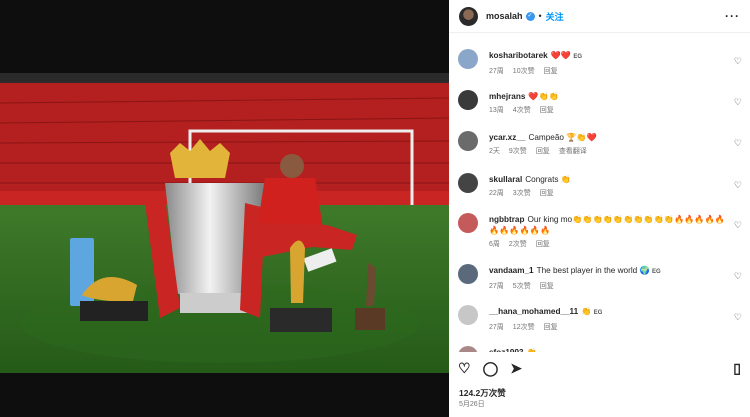 The height and width of the screenshot is (417, 750). Describe the element at coordinates (599, 16) in the screenshot. I see `post-header: mosalah ✓ • 关注 ···` at that location.